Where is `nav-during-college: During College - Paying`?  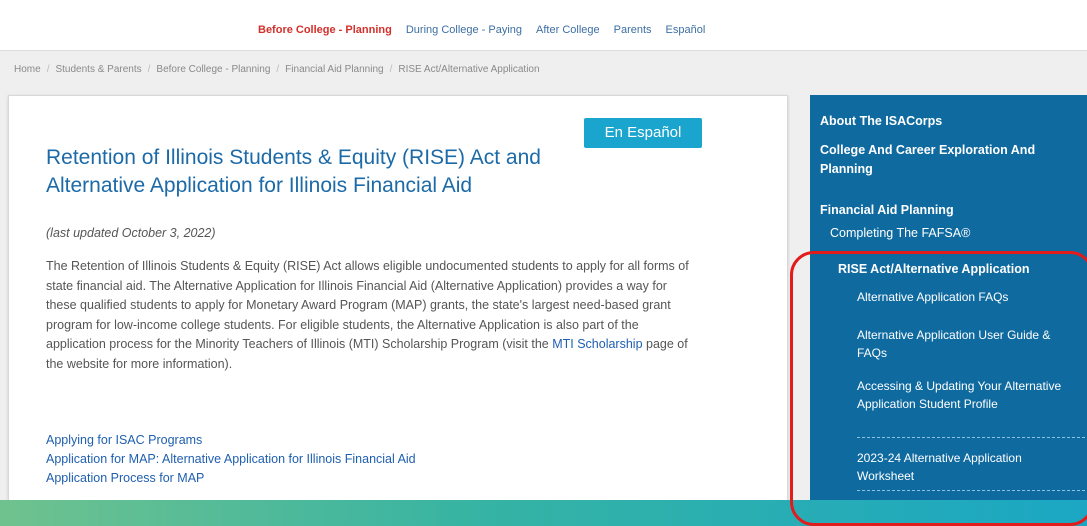 nav-during-college: During College - Paying is located at coordinates (464, 30).